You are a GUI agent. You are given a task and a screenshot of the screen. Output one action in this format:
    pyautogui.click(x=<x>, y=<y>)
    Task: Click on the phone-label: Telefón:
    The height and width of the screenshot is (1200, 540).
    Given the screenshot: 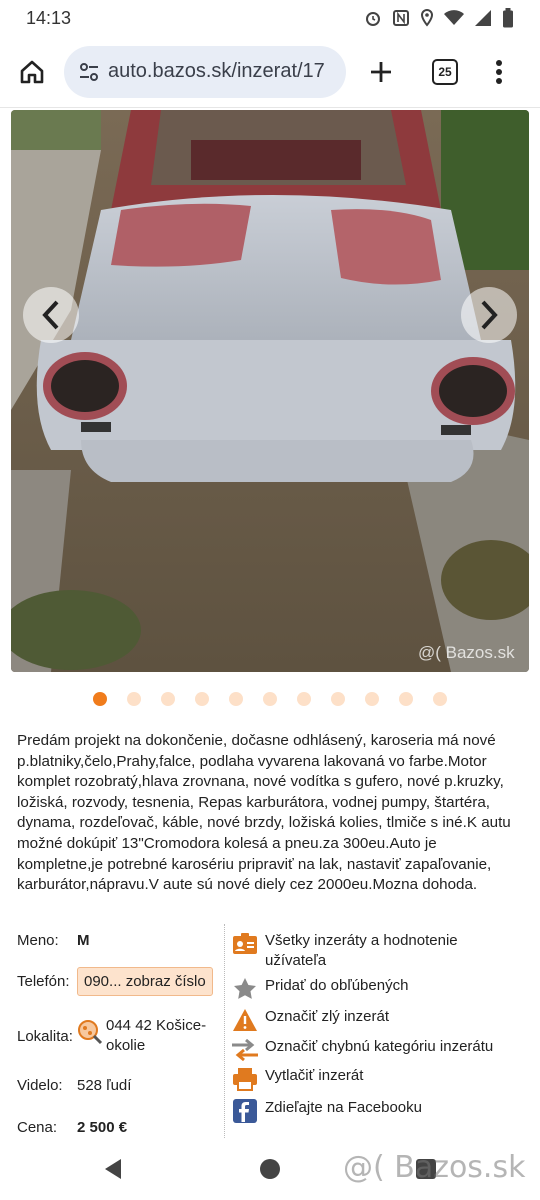 What is the action you would take?
    pyautogui.click(x=43, y=981)
    